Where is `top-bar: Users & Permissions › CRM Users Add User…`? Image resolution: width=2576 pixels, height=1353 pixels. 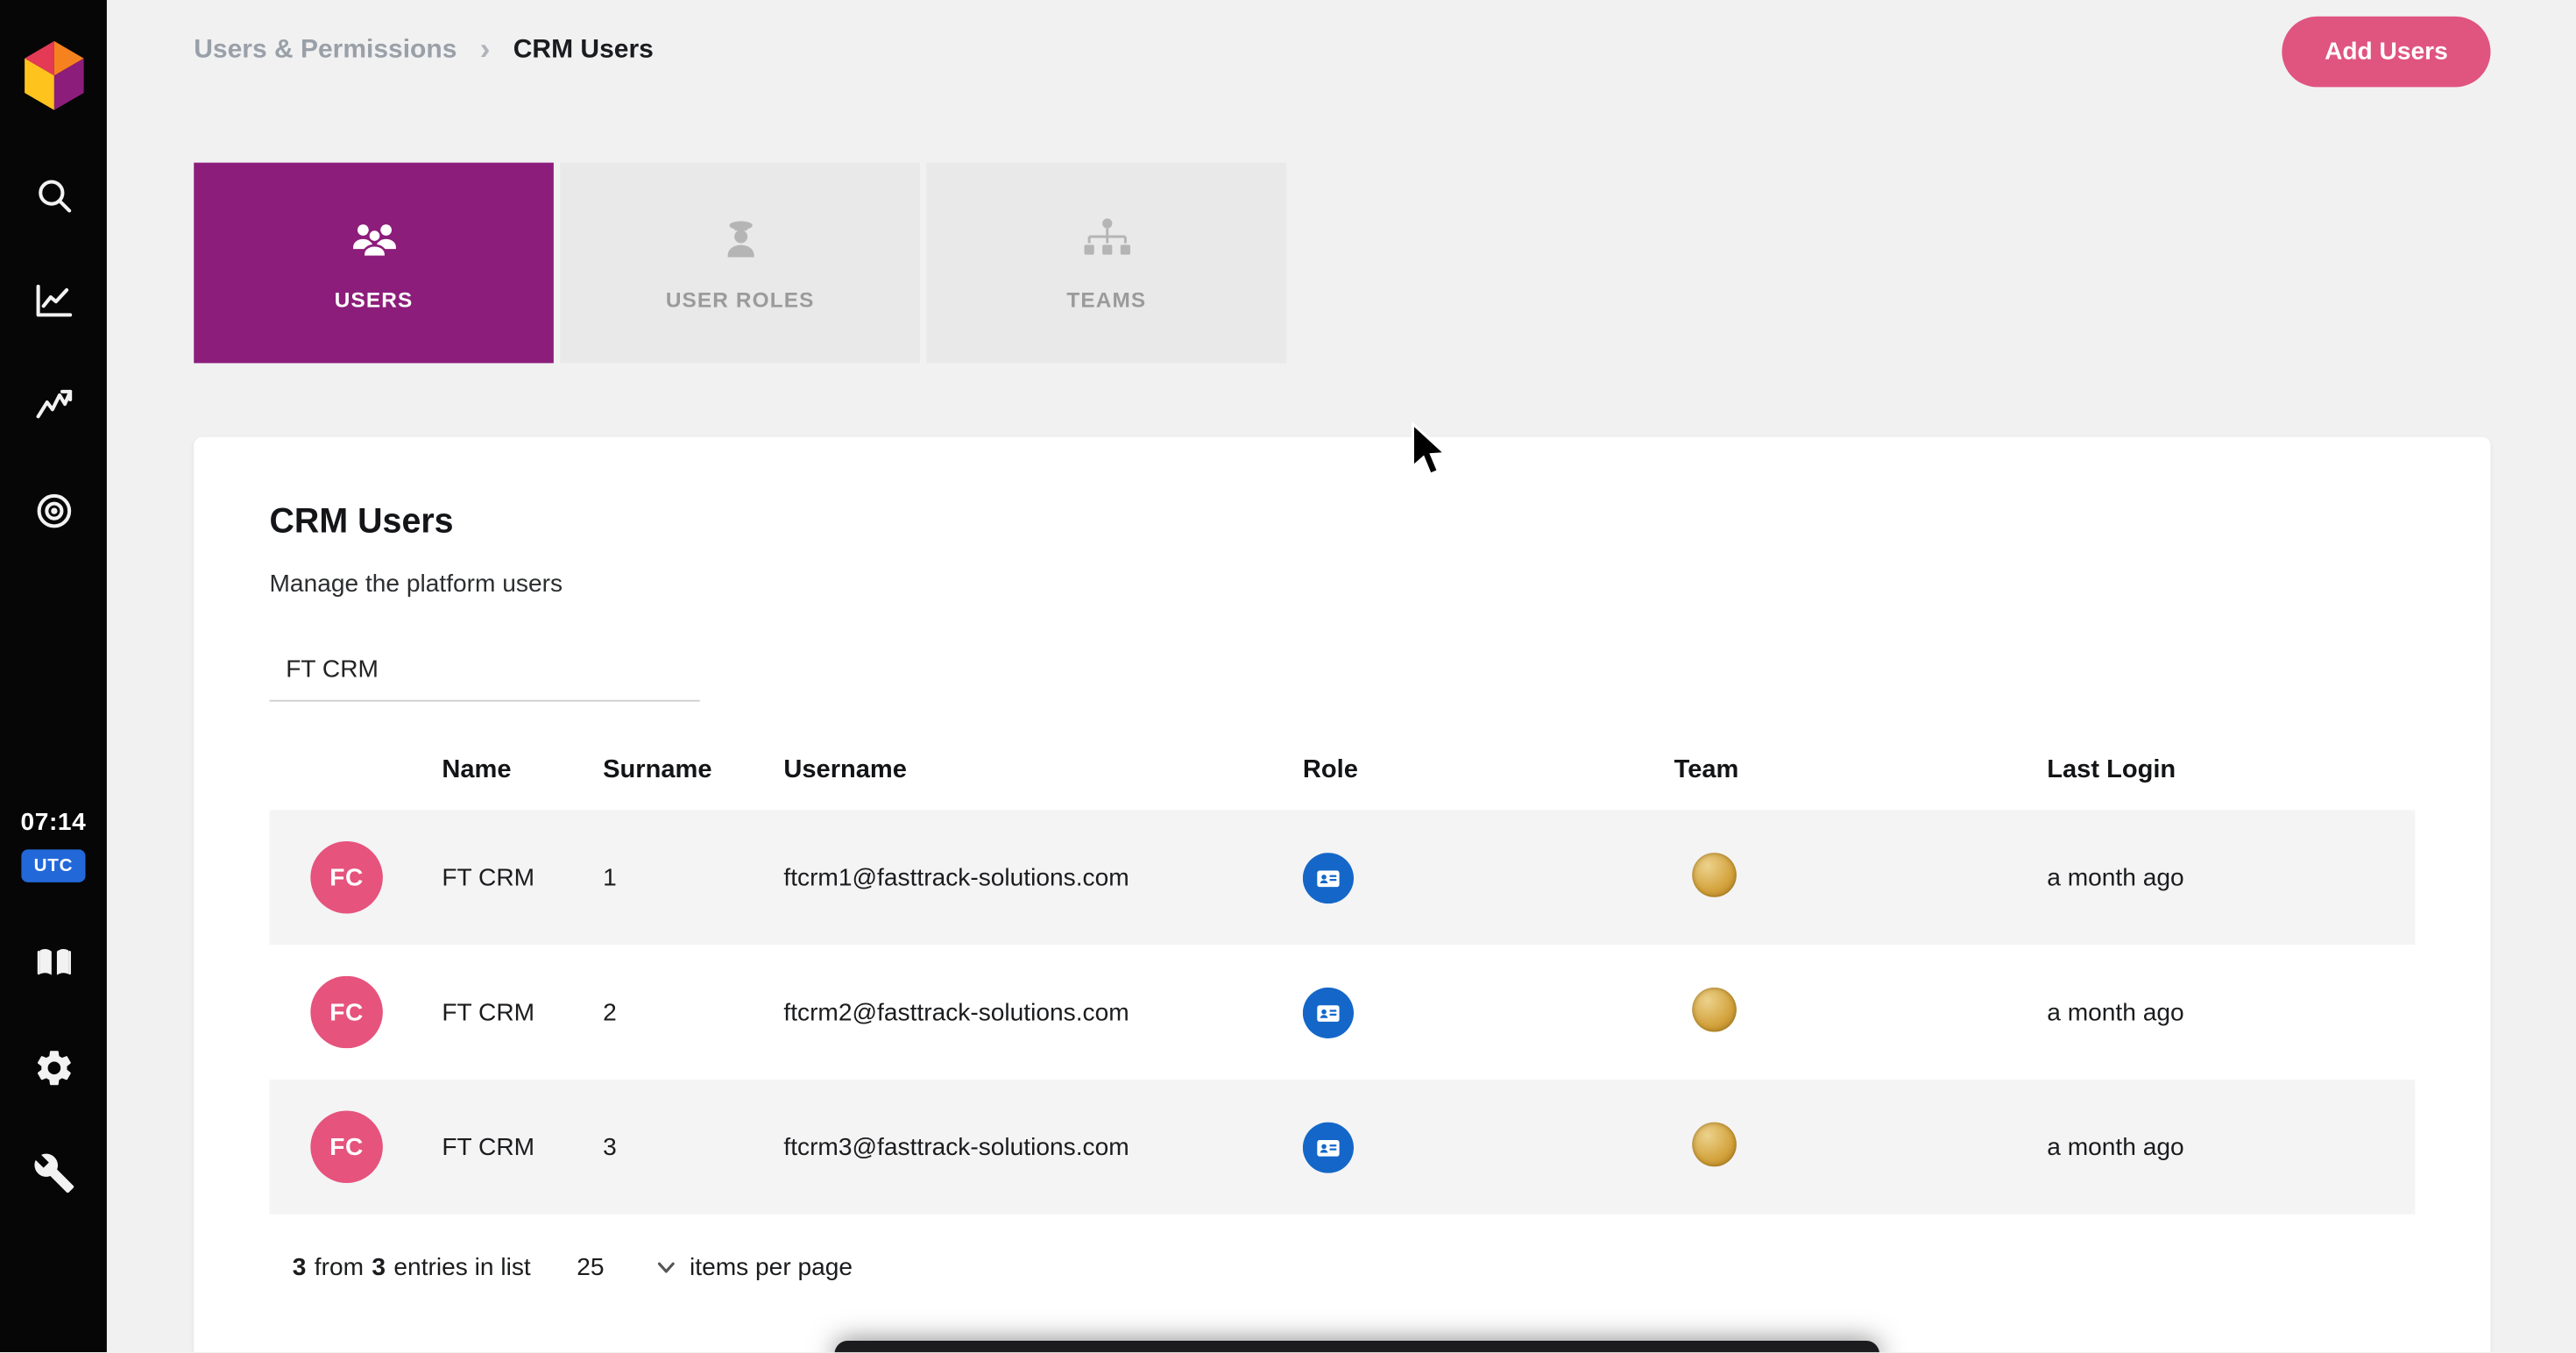 top-bar: Users & Permissions › CRM Users Add User… is located at coordinates (1341, 51).